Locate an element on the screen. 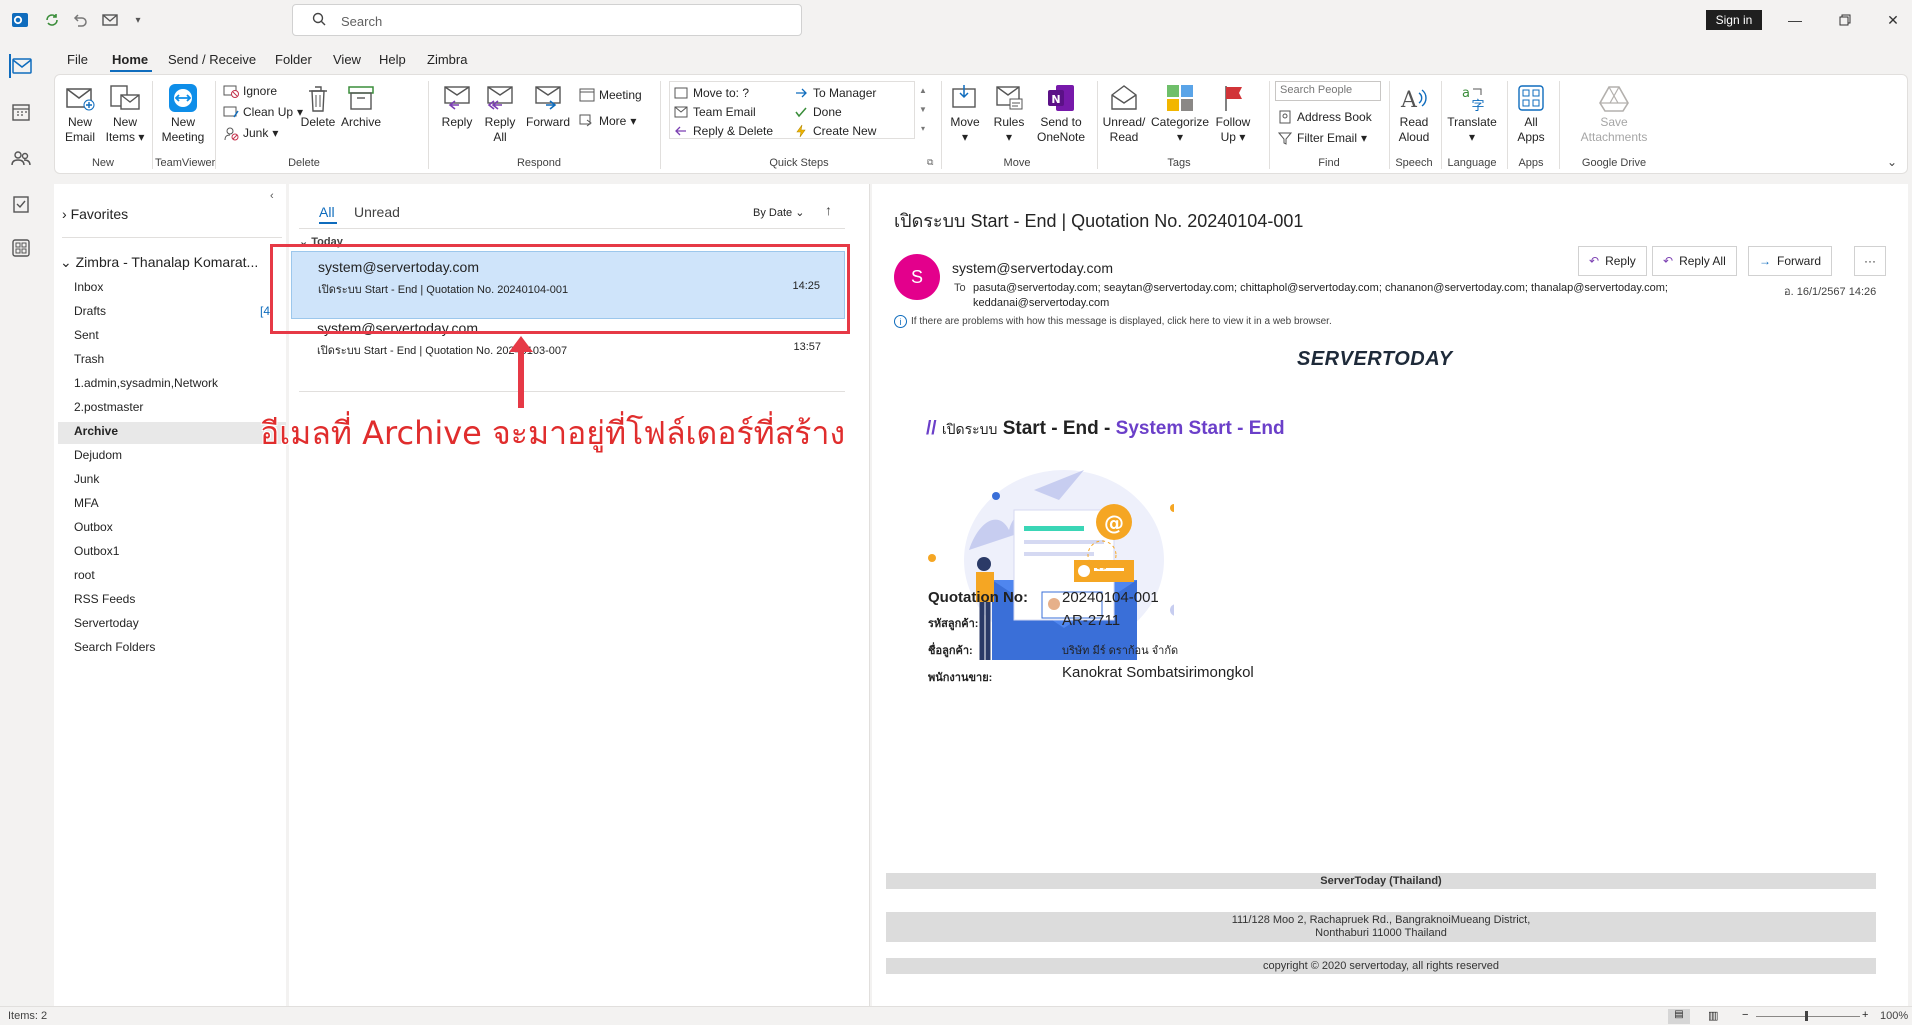  folder-outbox1: Outbox1 is located at coordinates (96, 551).